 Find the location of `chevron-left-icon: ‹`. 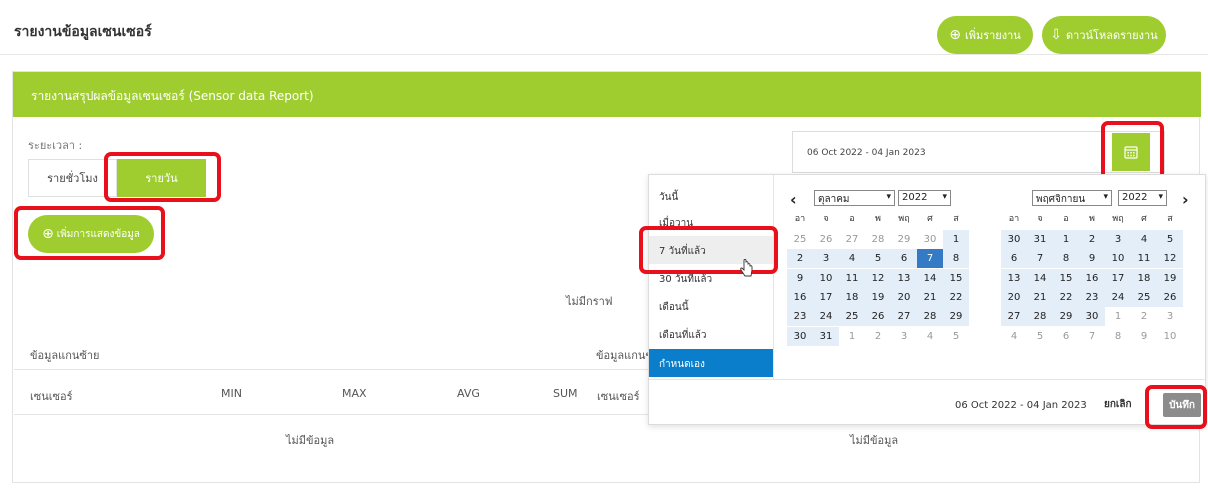

chevron-left-icon: ‹ is located at coordinates (793, 199).